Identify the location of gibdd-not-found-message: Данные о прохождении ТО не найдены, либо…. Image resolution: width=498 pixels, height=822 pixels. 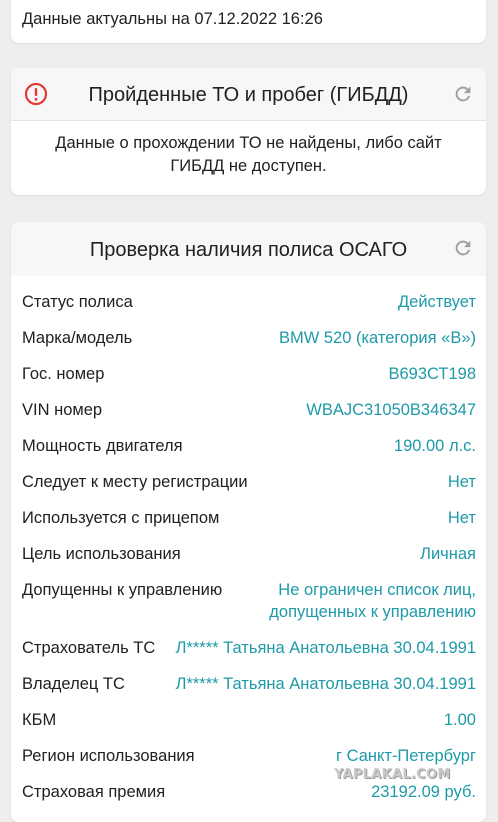
(248, 154).